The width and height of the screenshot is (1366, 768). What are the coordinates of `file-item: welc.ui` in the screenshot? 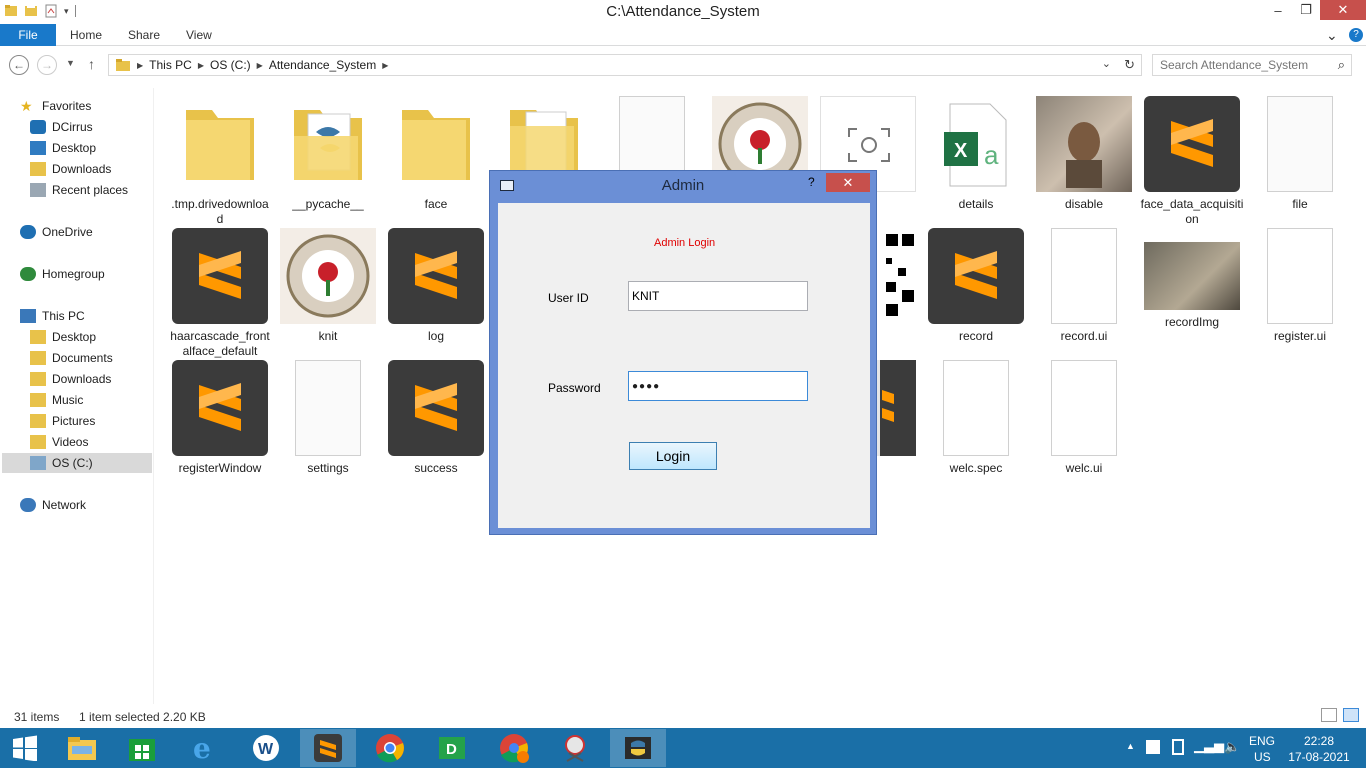 It's located at (1084, 418).